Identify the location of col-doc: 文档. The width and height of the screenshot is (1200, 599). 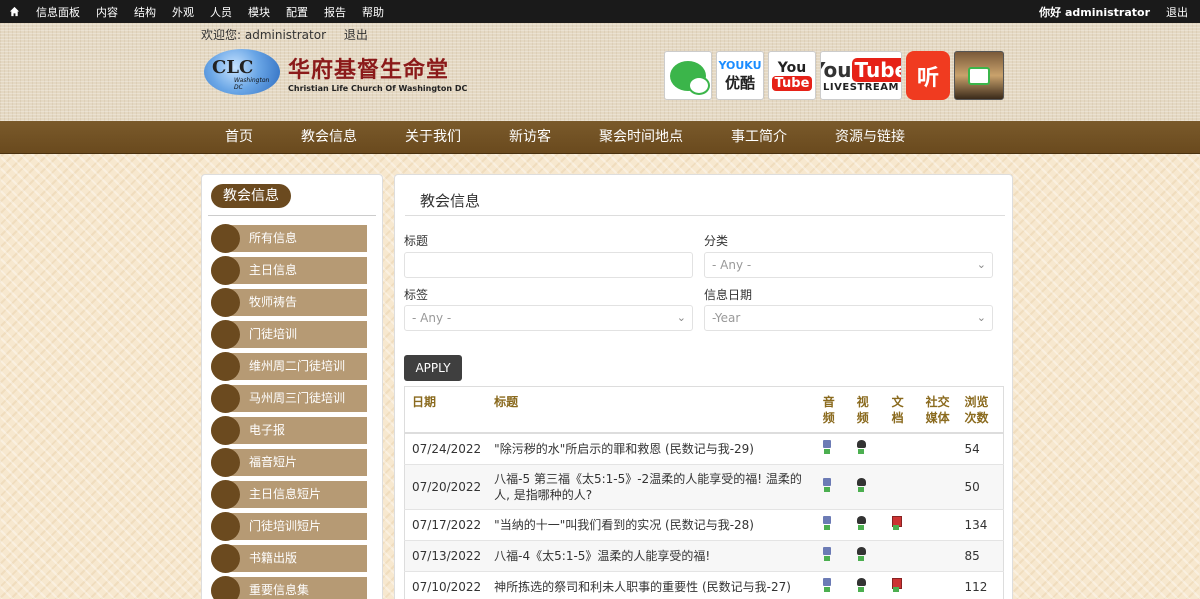
(901, 410).